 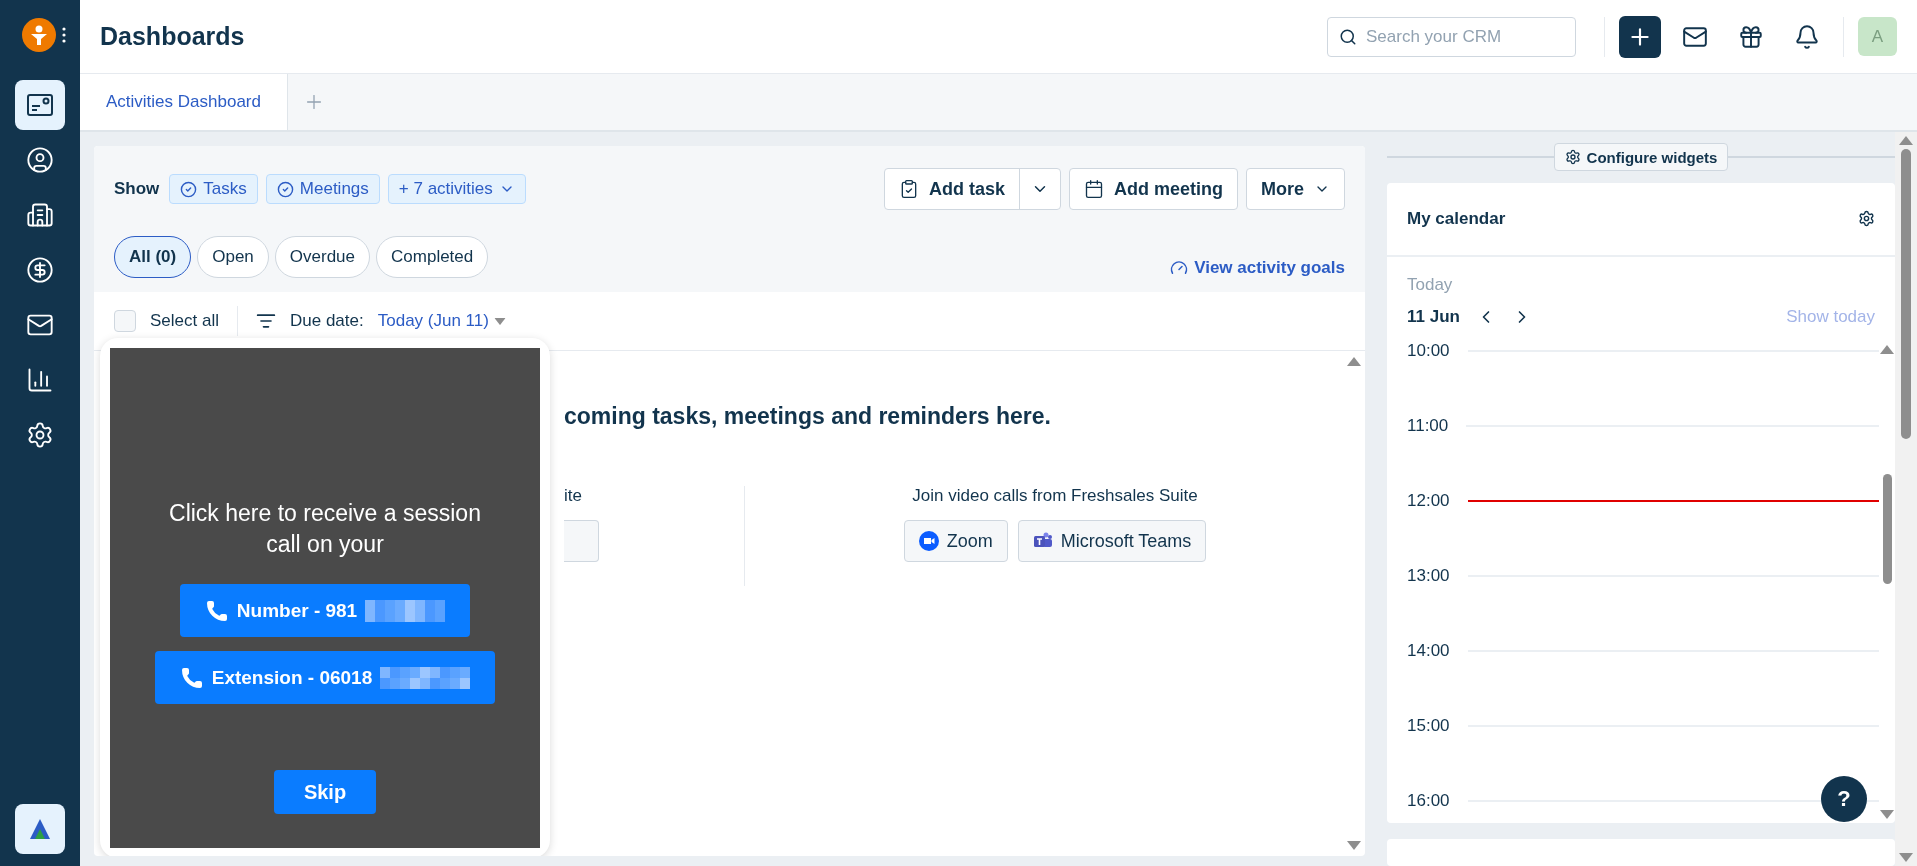 I want to click on activity-filter-chip: Meetings, so click(x=322, y=189).